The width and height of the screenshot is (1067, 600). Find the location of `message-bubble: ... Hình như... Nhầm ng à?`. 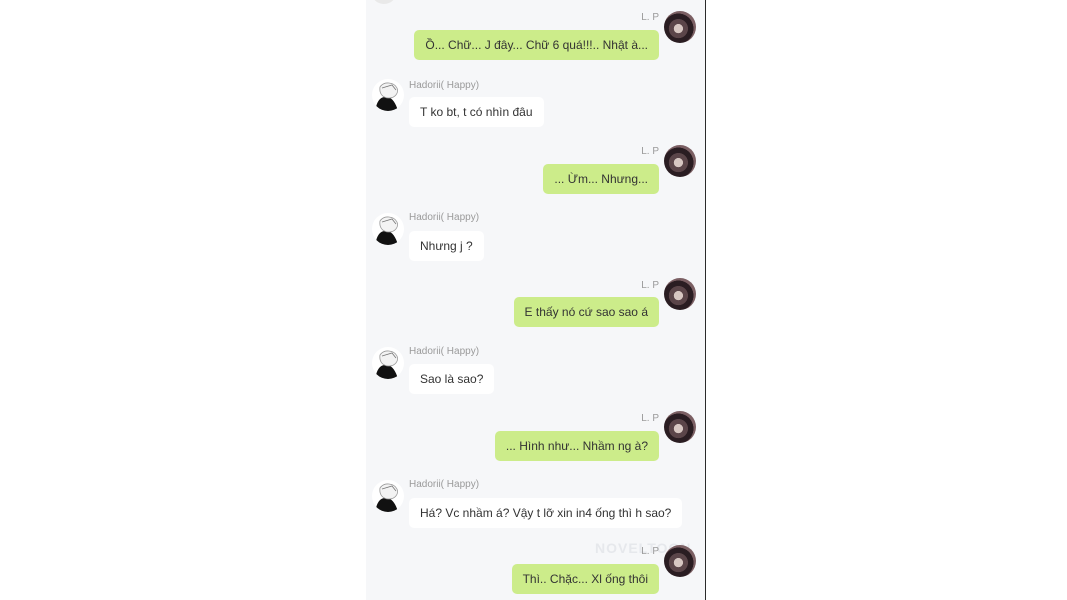

message-bubble: ... Hình như... Nhầm ng à? is located at coordinates (576, 446).